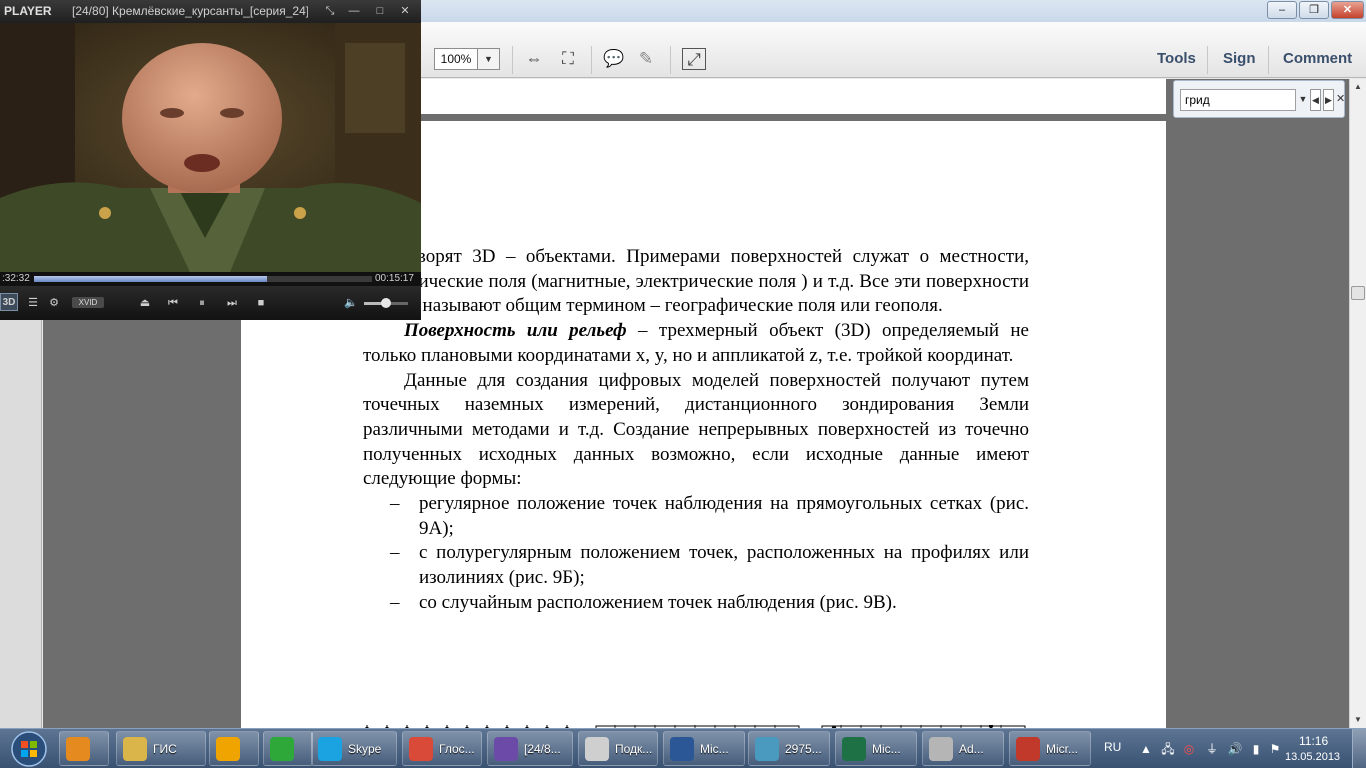  I want to click on flag-icon: ⚑, so click(1275, 749).